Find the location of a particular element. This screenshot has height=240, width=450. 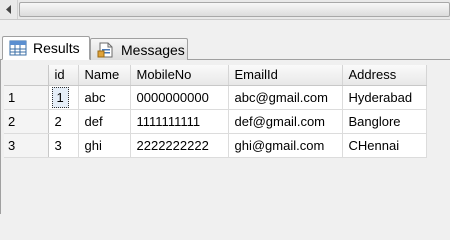

cell-id-value: 1 is located at coordinates (60, 97).